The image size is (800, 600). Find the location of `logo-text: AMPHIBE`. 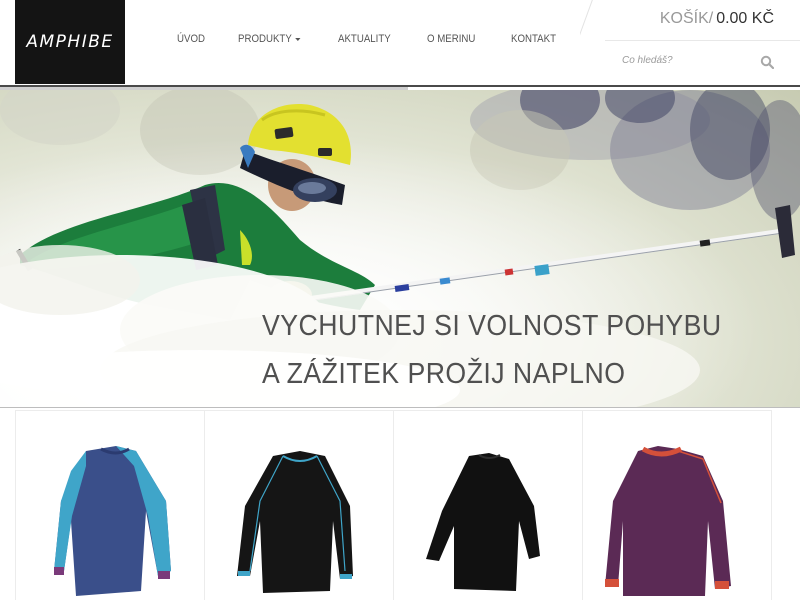

logo-text: AMPHIBE is located at coordinates (70, 42).